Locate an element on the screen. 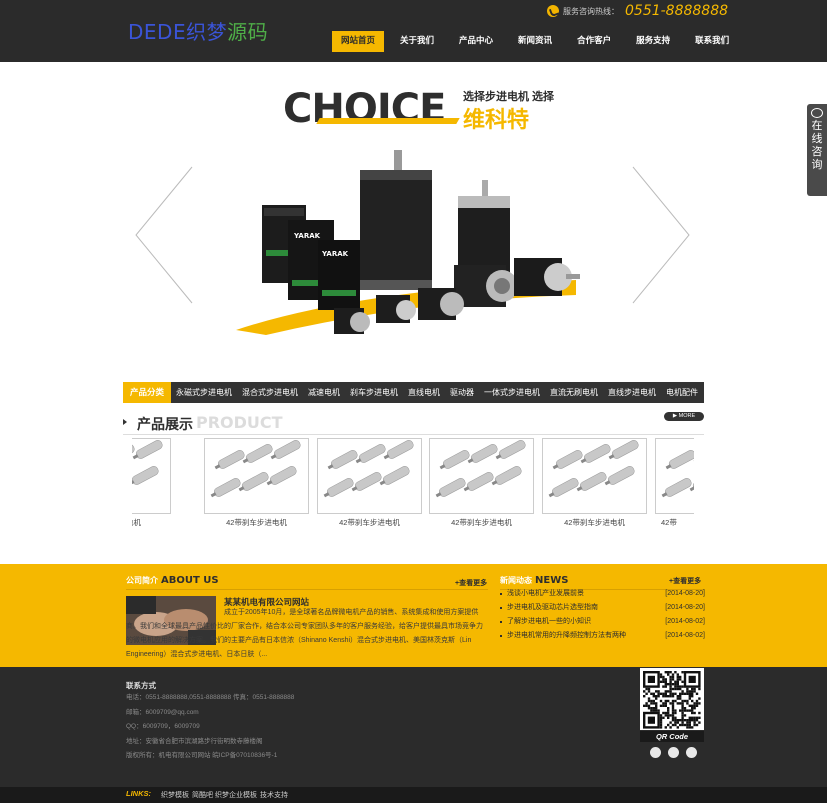 This screenshot has height=803, width=827. qr-code-label: QR Code is located at coordinates (672, 736).